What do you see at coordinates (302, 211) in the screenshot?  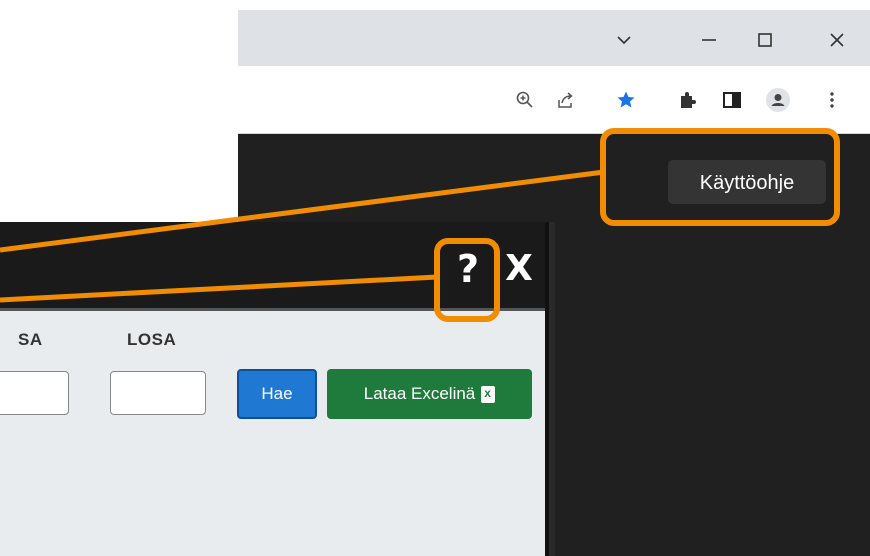 I see `callout-line-top` at bounding box center [302, 211].